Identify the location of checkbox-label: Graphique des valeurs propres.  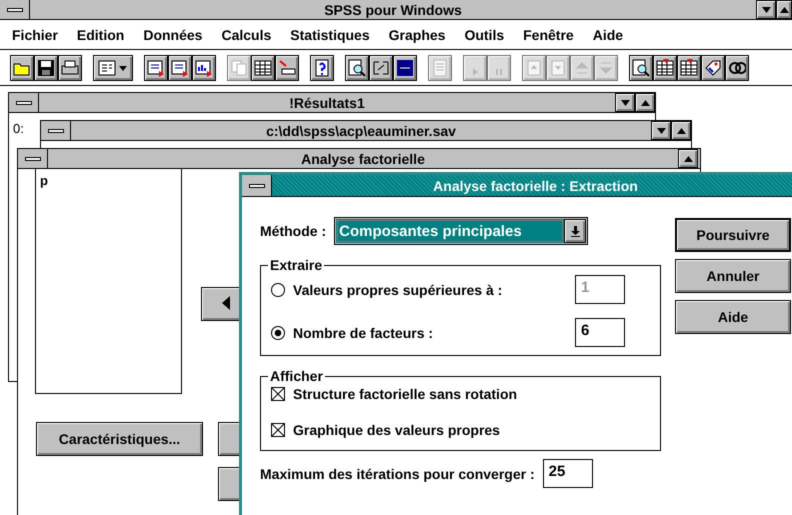
(396, 430).